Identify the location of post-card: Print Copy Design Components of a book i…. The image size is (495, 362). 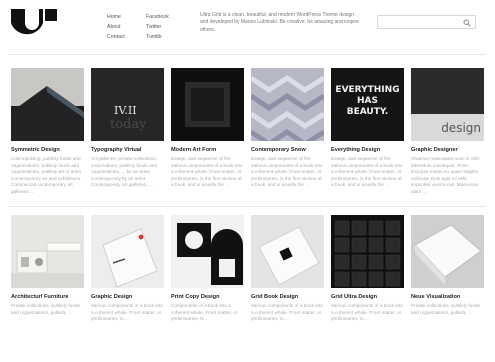
(207, 269).